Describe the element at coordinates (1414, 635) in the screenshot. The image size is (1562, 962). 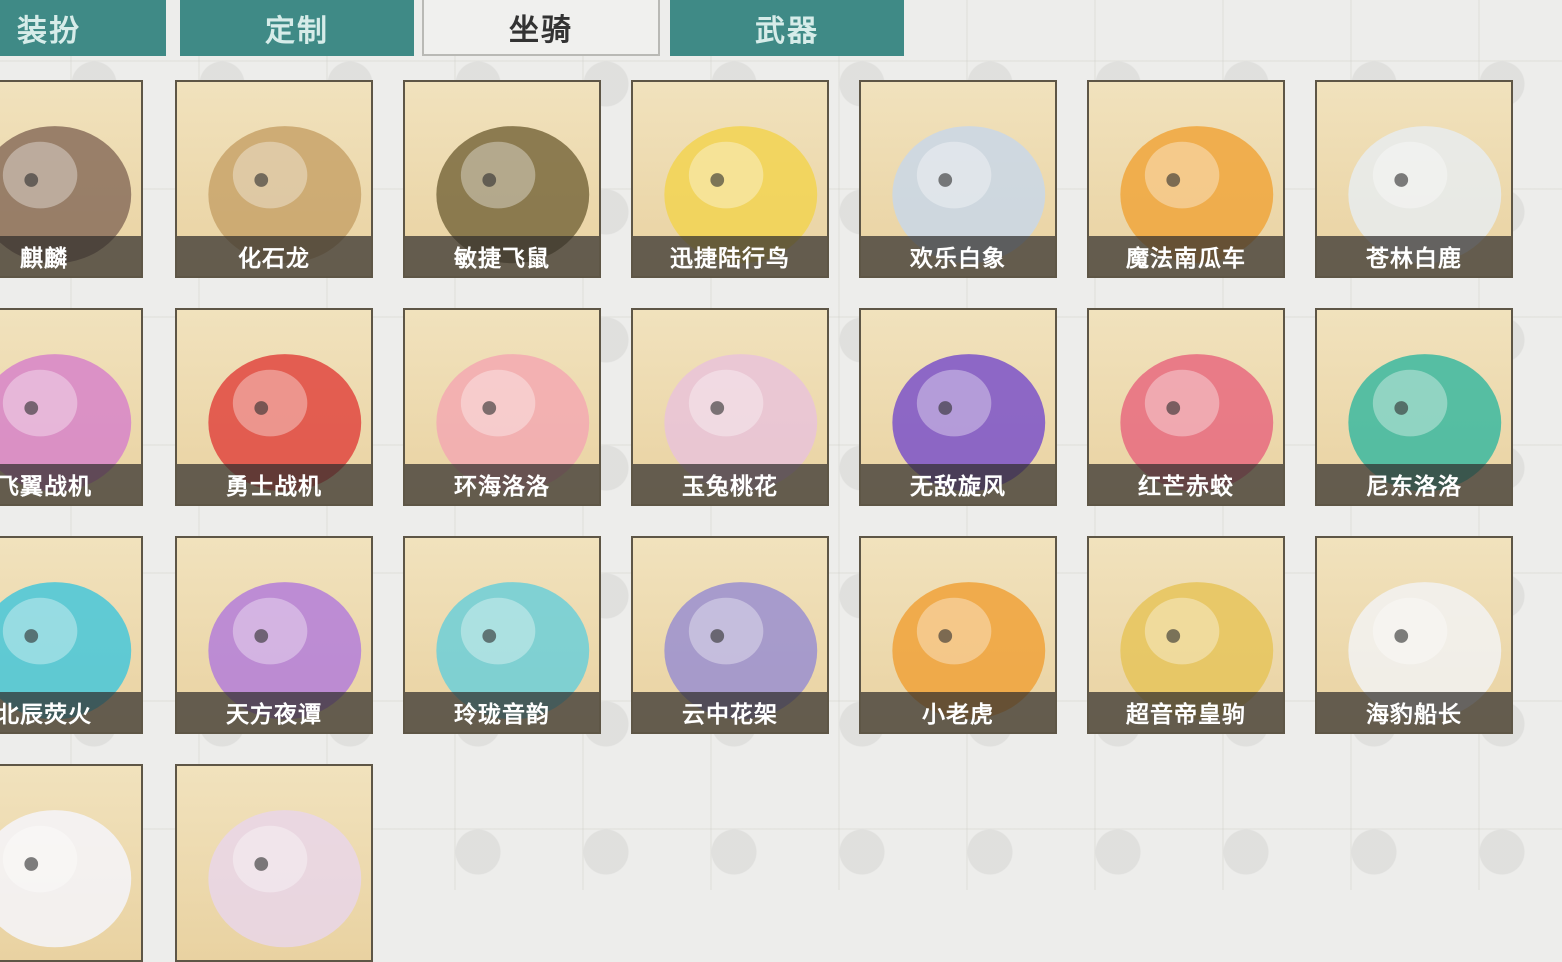
I see `mount-card: 海豹船长` at that location.